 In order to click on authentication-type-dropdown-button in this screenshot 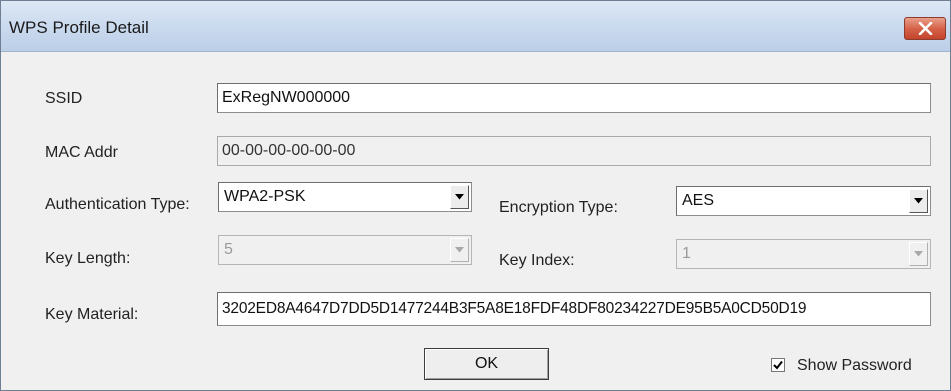, I will do `click(459, 197)`.